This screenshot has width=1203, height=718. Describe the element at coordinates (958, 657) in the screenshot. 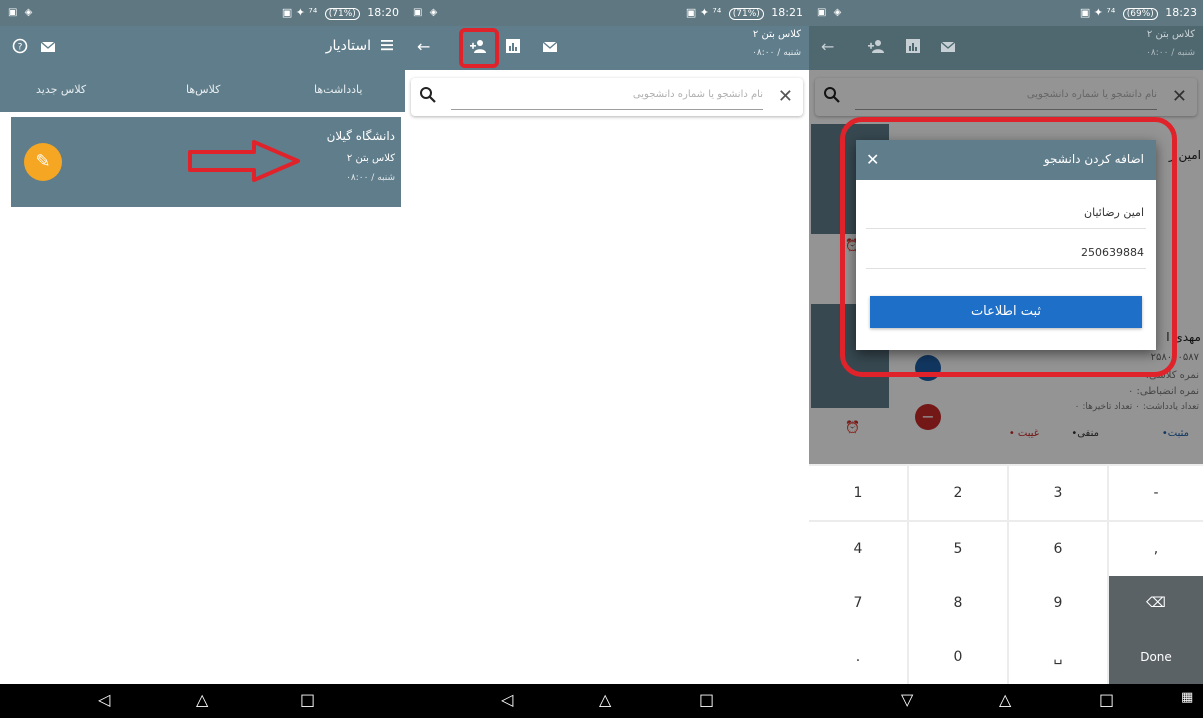

I see `key-0: 0` at that location.